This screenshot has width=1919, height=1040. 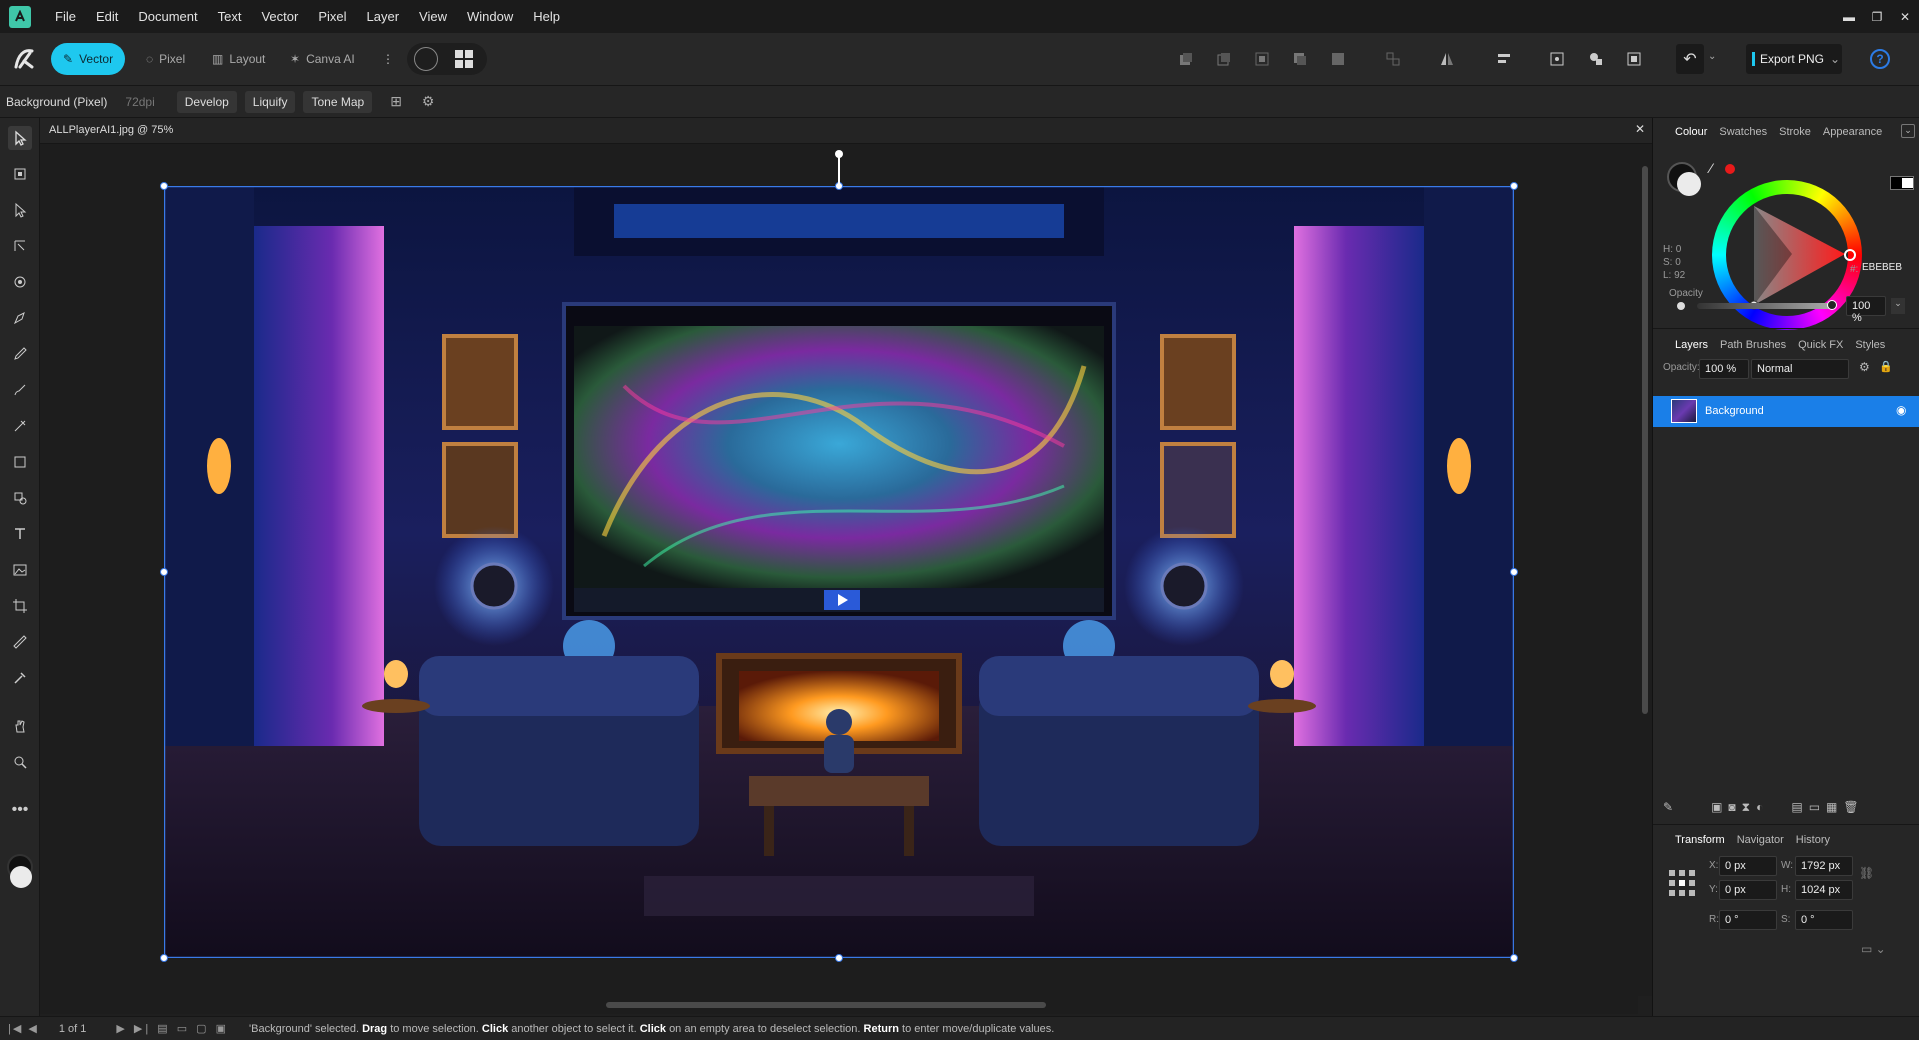 What do you see at coordinates (396, 101) in the screenshot?
I see `selection-grid-icon: ⊞` at bounding box center [396, 101].